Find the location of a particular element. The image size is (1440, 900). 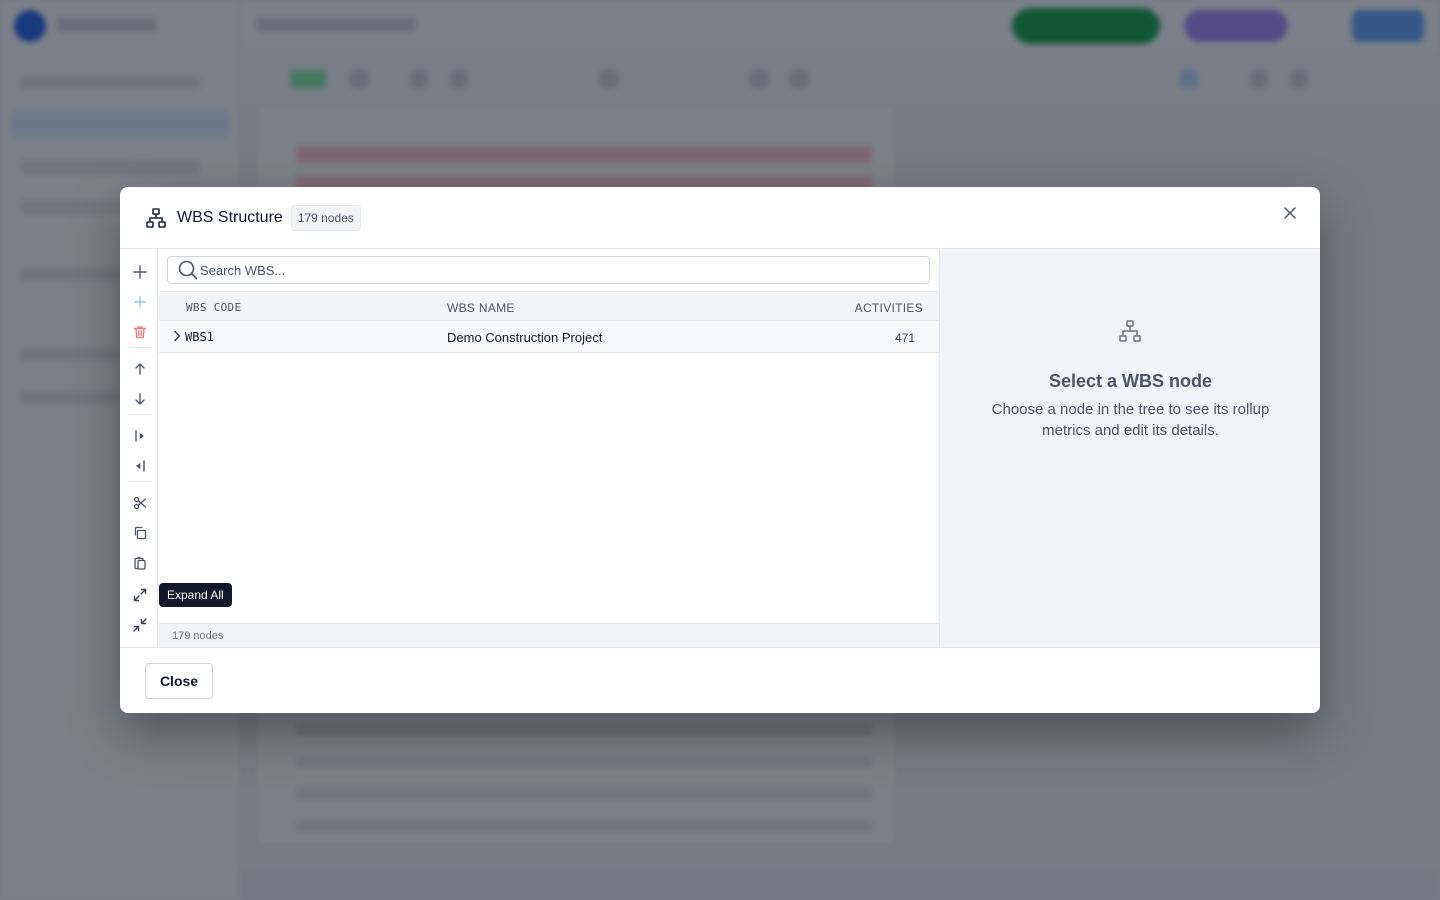

wbs-name-cell: Demo Construction Project is located at coordinates (525, 337).